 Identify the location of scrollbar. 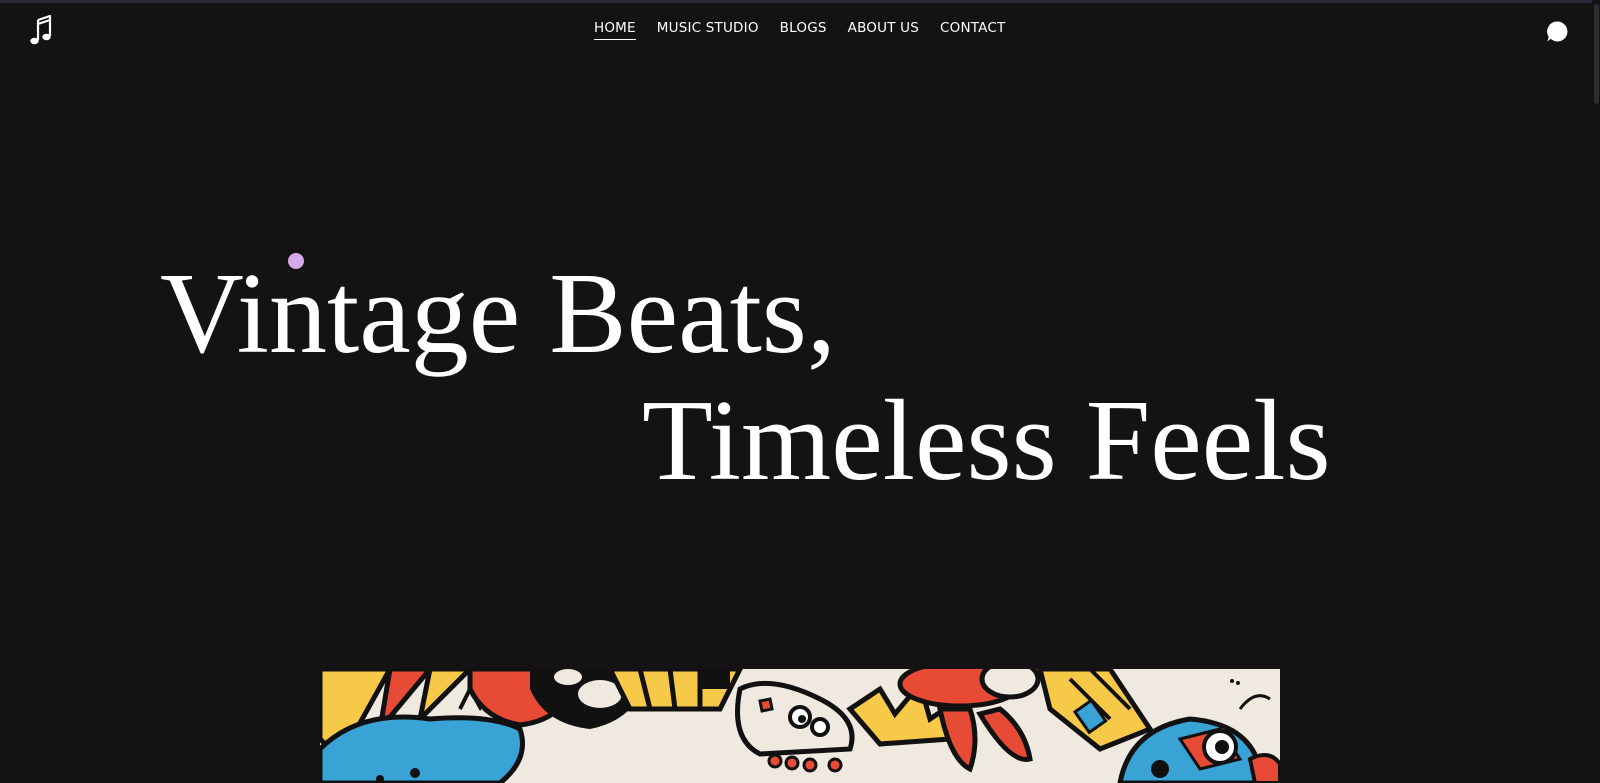
(1596, 391).